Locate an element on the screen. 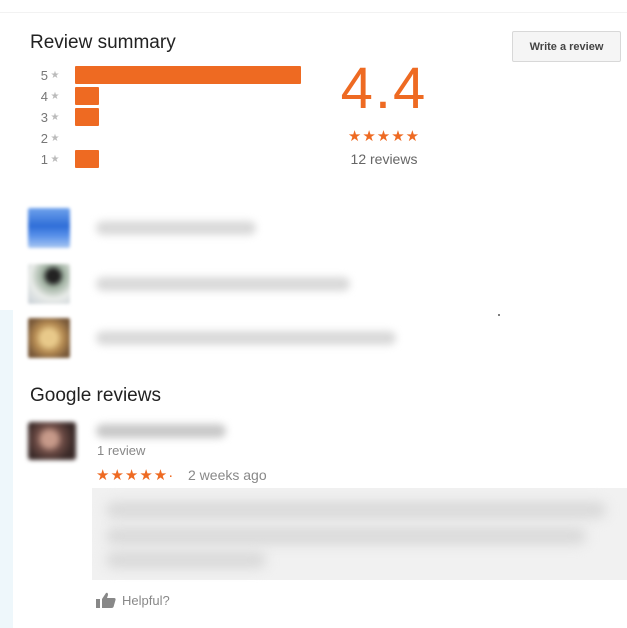 The height and width of the screenshot is (628, 627). histogram-row-4: 4 ★ is located at coordinates (68, 96).